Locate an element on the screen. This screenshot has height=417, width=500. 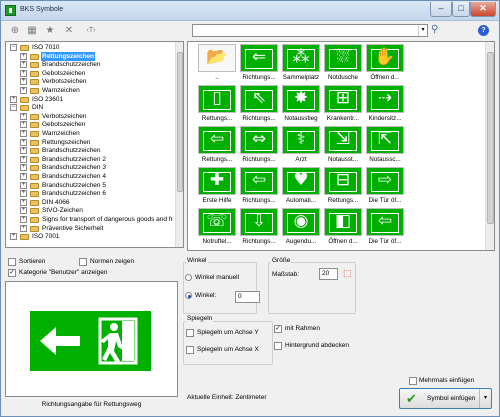
symbol-tile: ✸ is located at coordinates (301, 99).